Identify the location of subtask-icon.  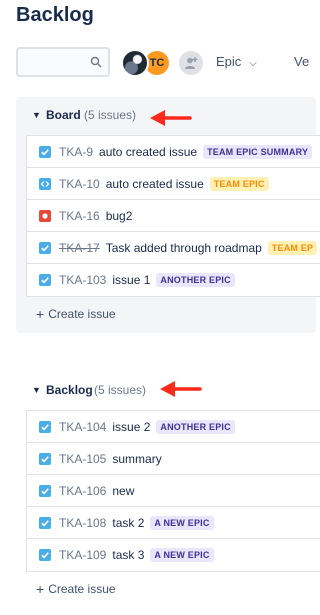
(45, 183).